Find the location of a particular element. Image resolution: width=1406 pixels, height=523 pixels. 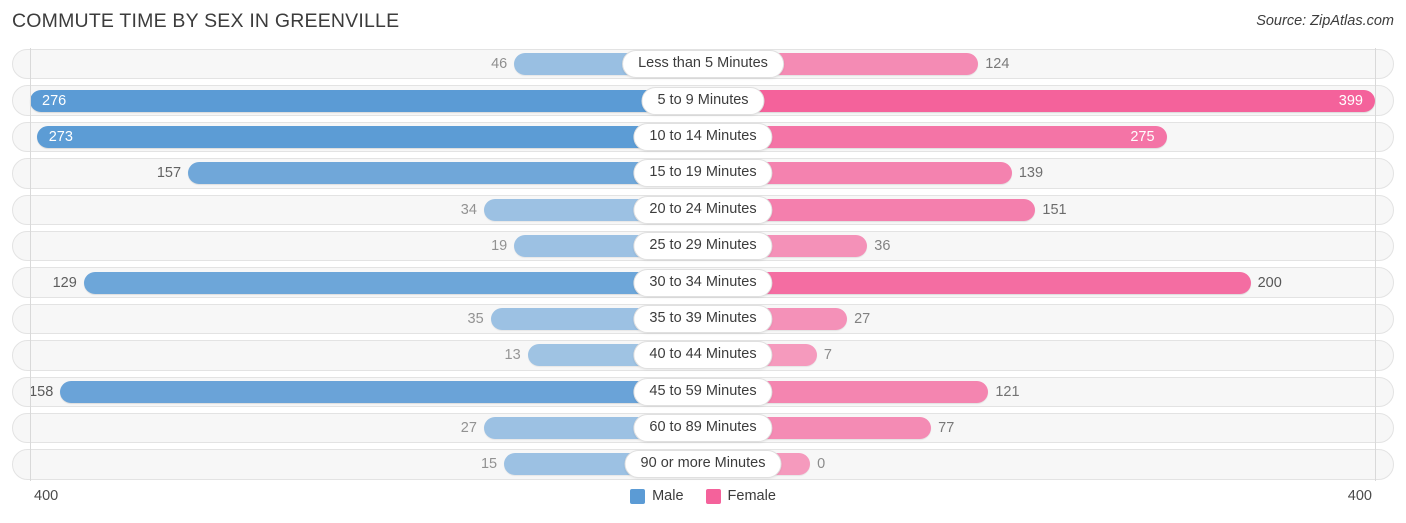

male-half: 129 is located at coordinates (366, 282).